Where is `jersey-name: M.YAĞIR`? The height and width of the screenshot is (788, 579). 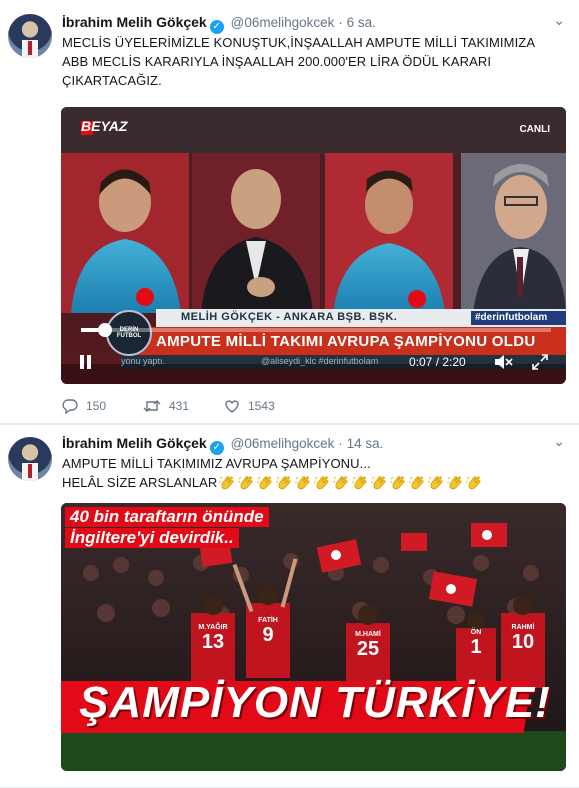
jersey-name: M.YAĞIR is located at coordinates (213, 627).